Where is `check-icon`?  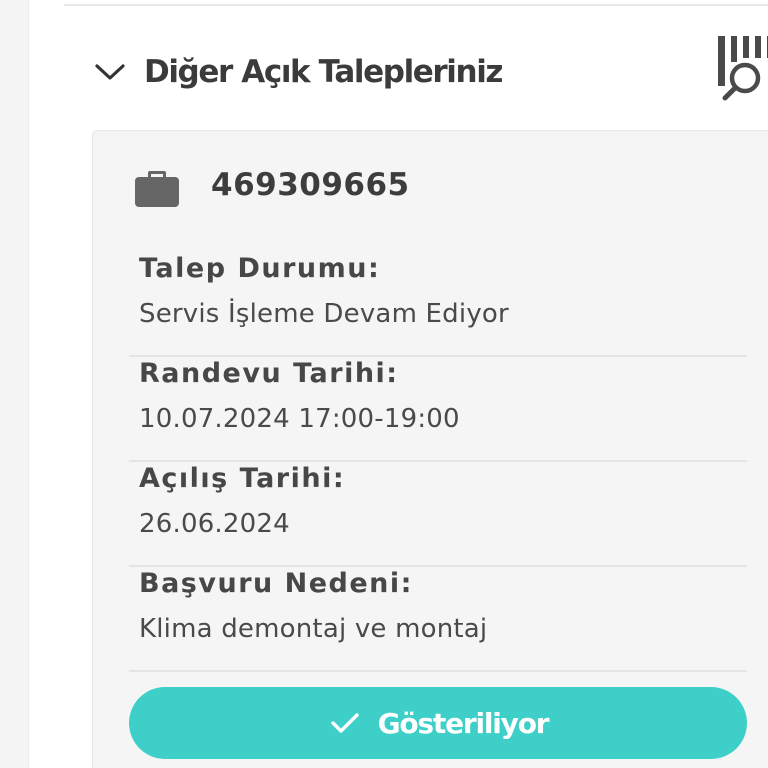
check-icon is located at coordinates (345, 723).